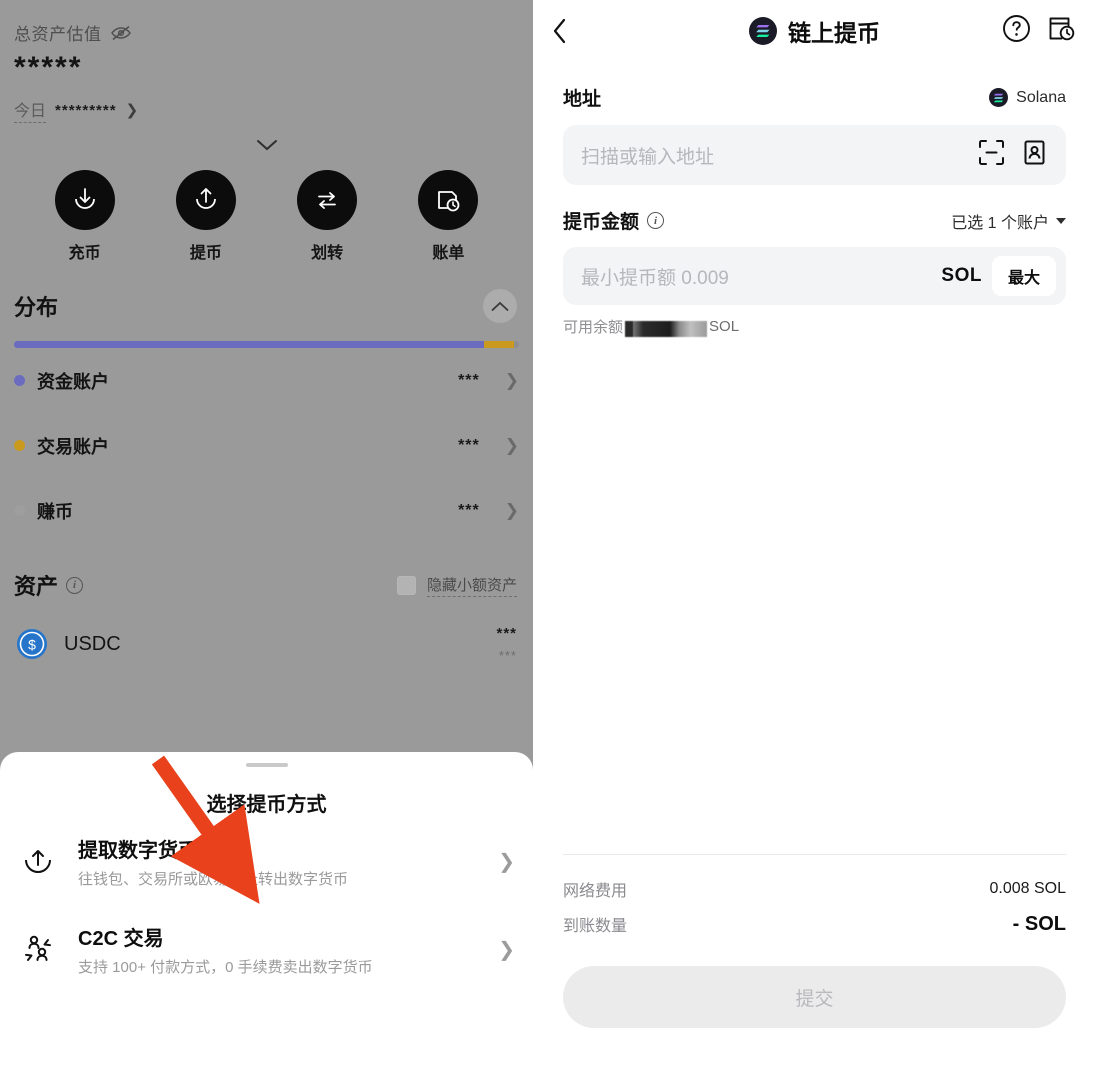  I want to click on distribution-header: 分布, so click(266, 293).